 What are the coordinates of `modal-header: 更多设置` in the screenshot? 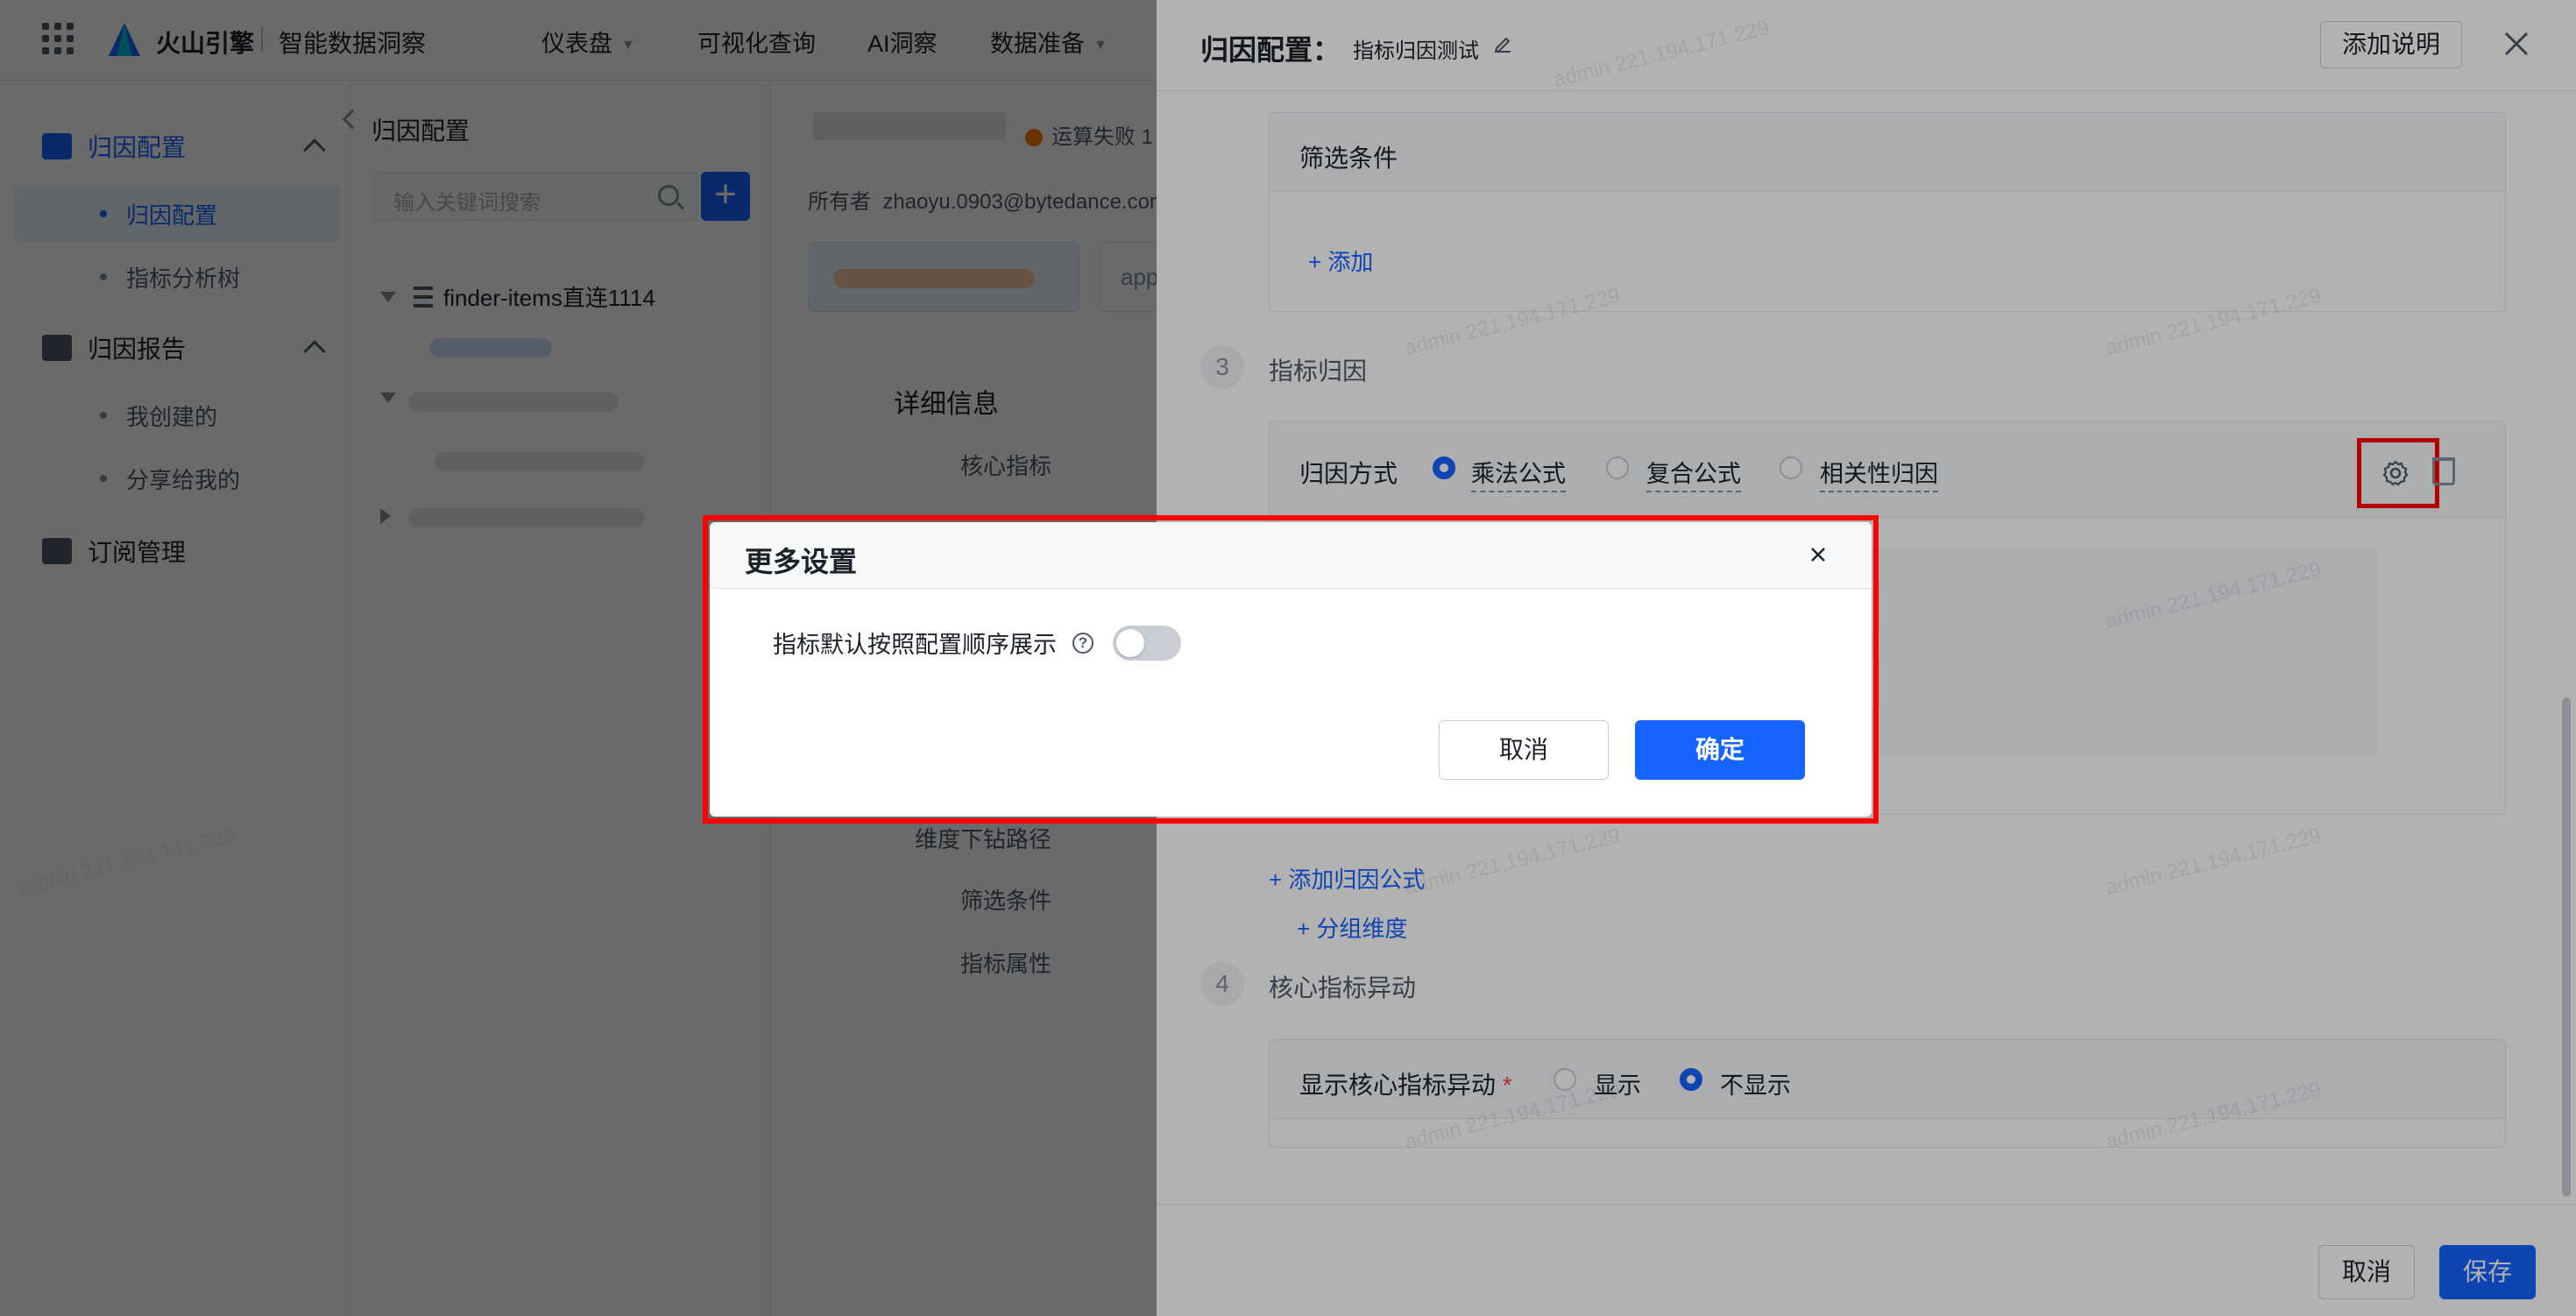 It's located at (1291, 555).